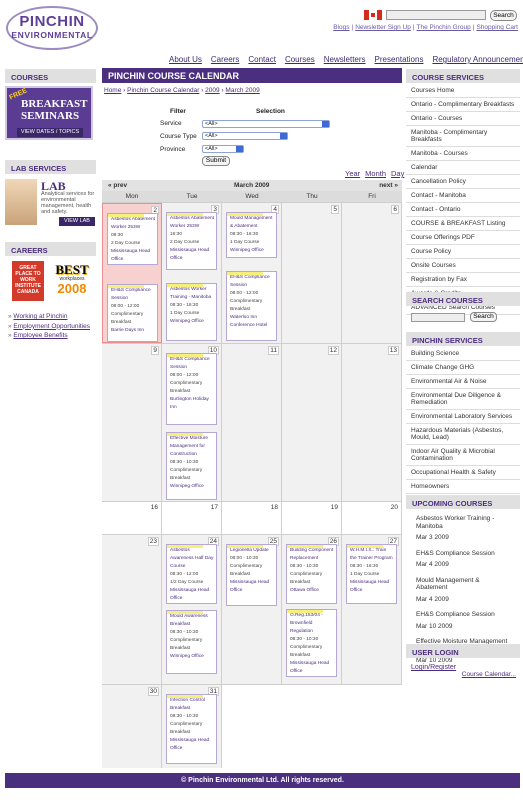 The image size is (523, 800). Describe the element at coordinates (40, 316) in the screenshot. I see `working-at-pinchin-link: Working at Pinchin` at that location.